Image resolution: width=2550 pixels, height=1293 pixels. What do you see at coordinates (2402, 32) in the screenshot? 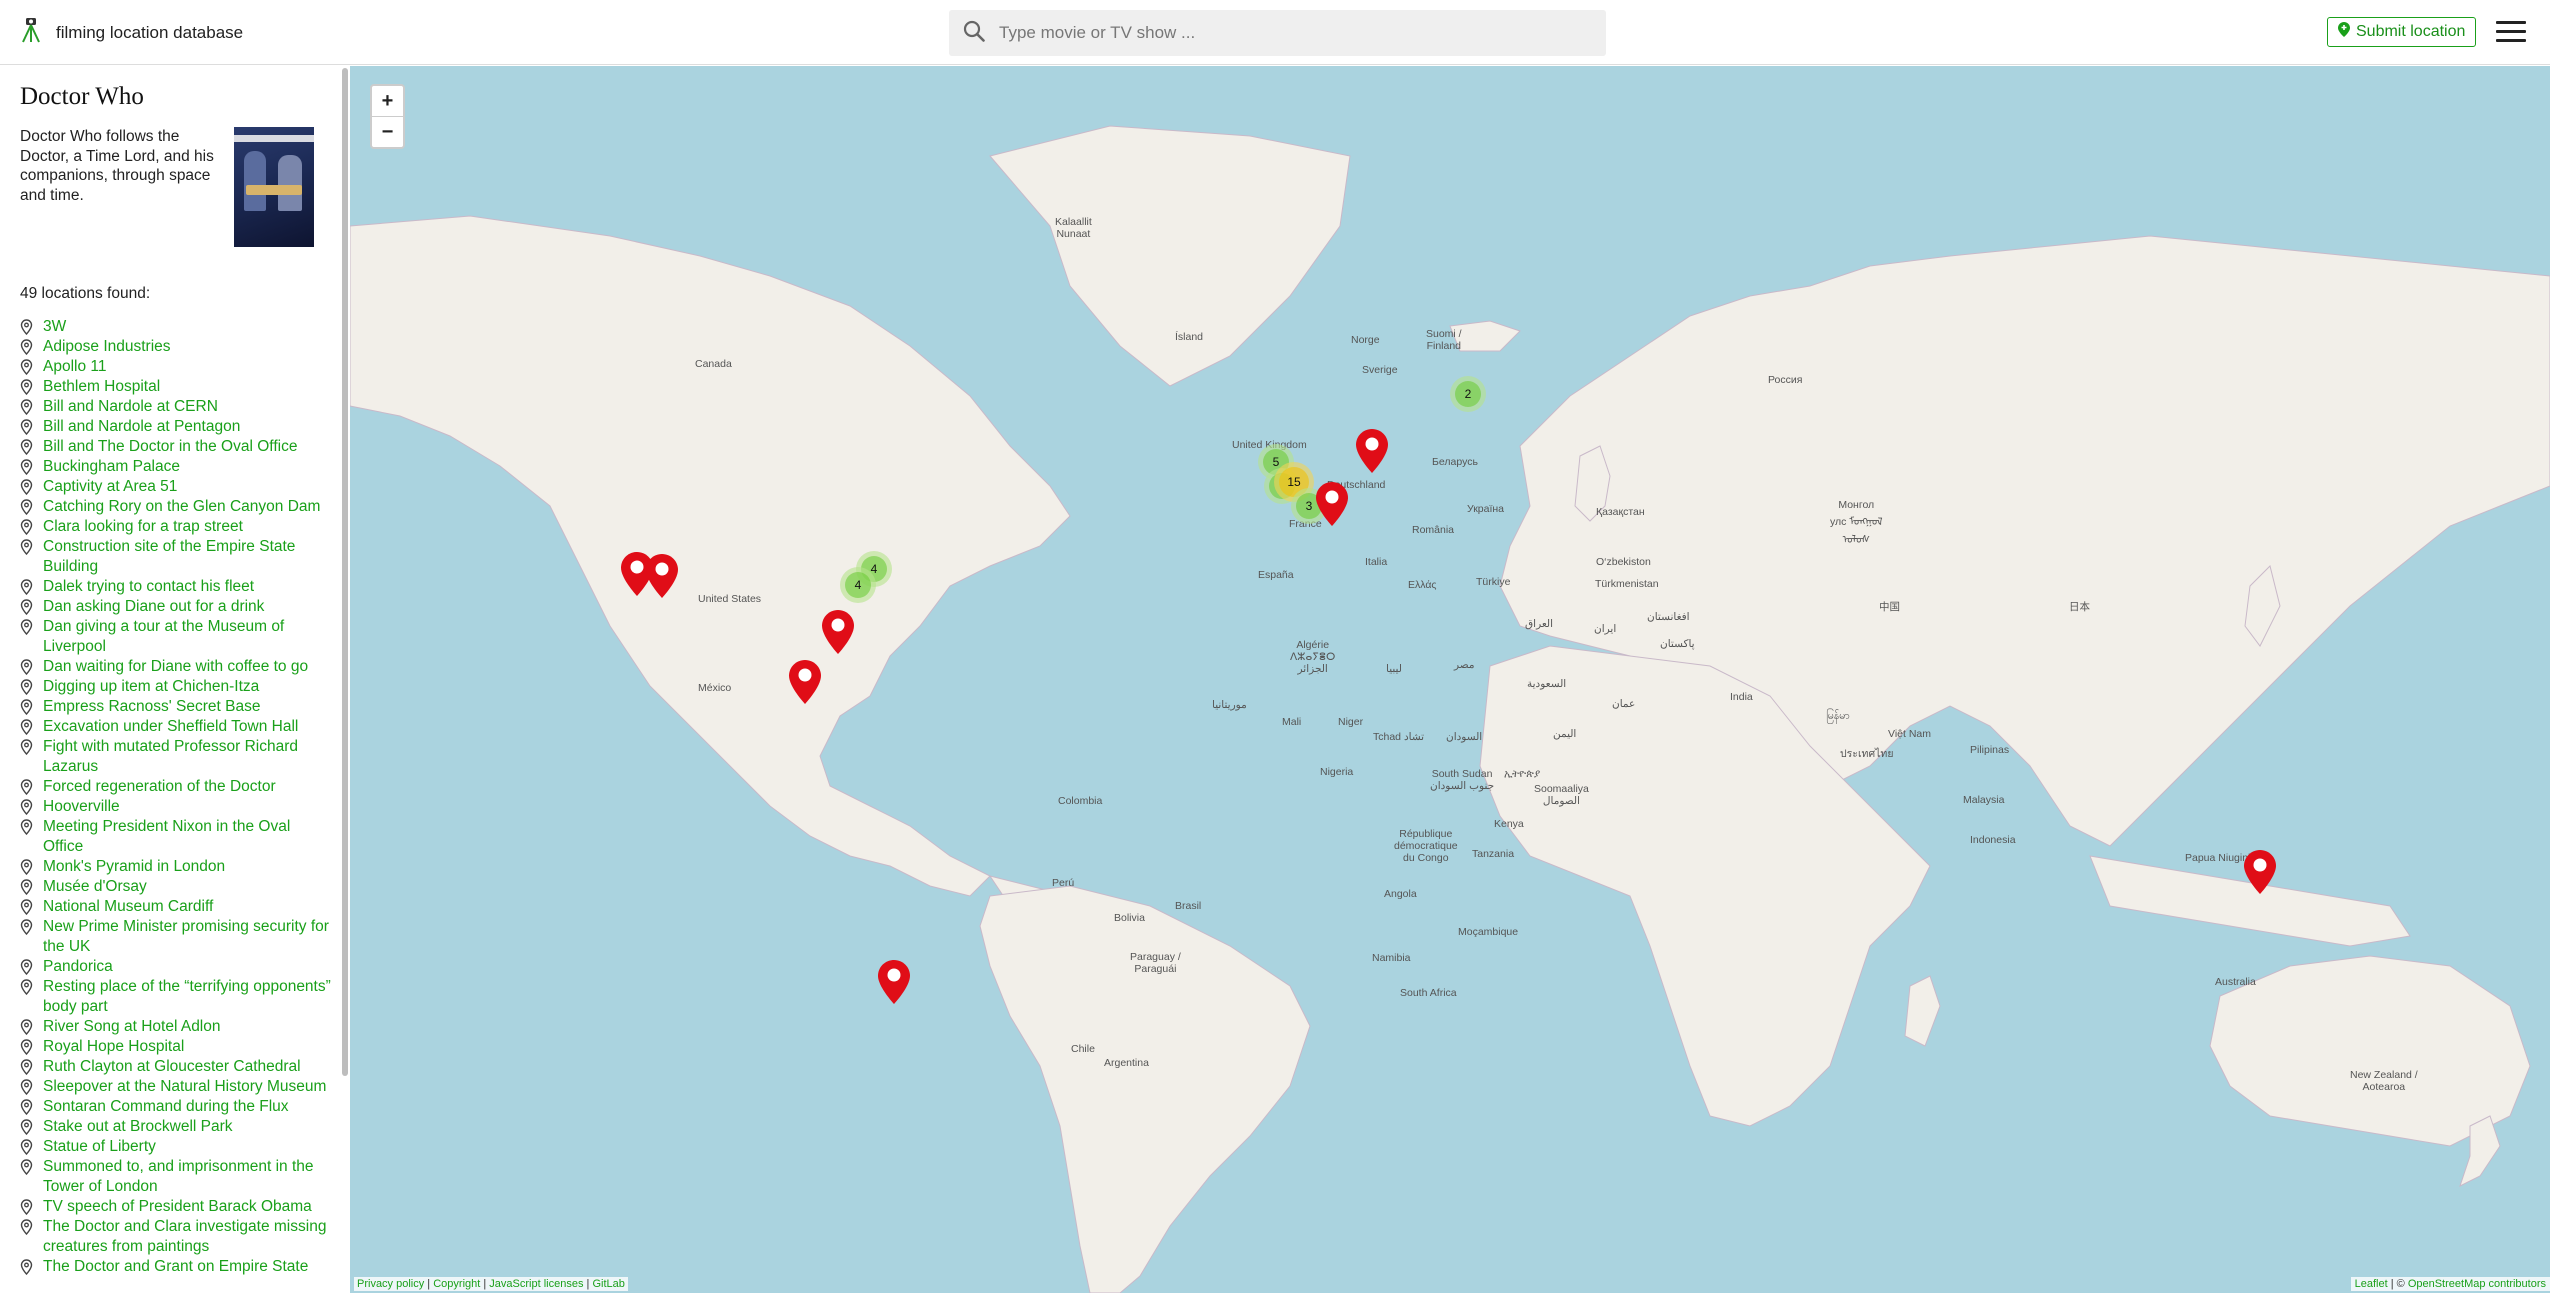
I see `submit-location-button: Submit location` at bounding box center [2402, 32].